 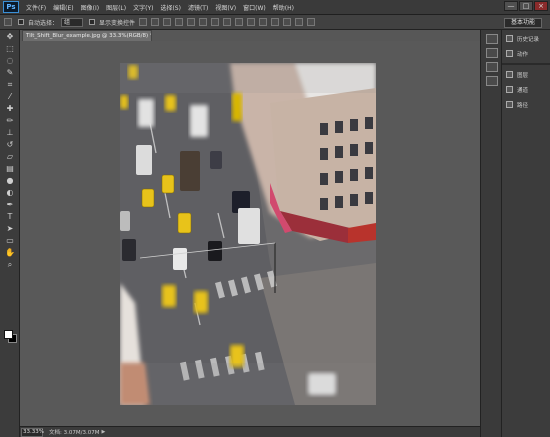 What do you see at coordinates (116, 7) in the screenshot?
I see `menu-layer: 图层(L)` at bounding box center [116, 7].